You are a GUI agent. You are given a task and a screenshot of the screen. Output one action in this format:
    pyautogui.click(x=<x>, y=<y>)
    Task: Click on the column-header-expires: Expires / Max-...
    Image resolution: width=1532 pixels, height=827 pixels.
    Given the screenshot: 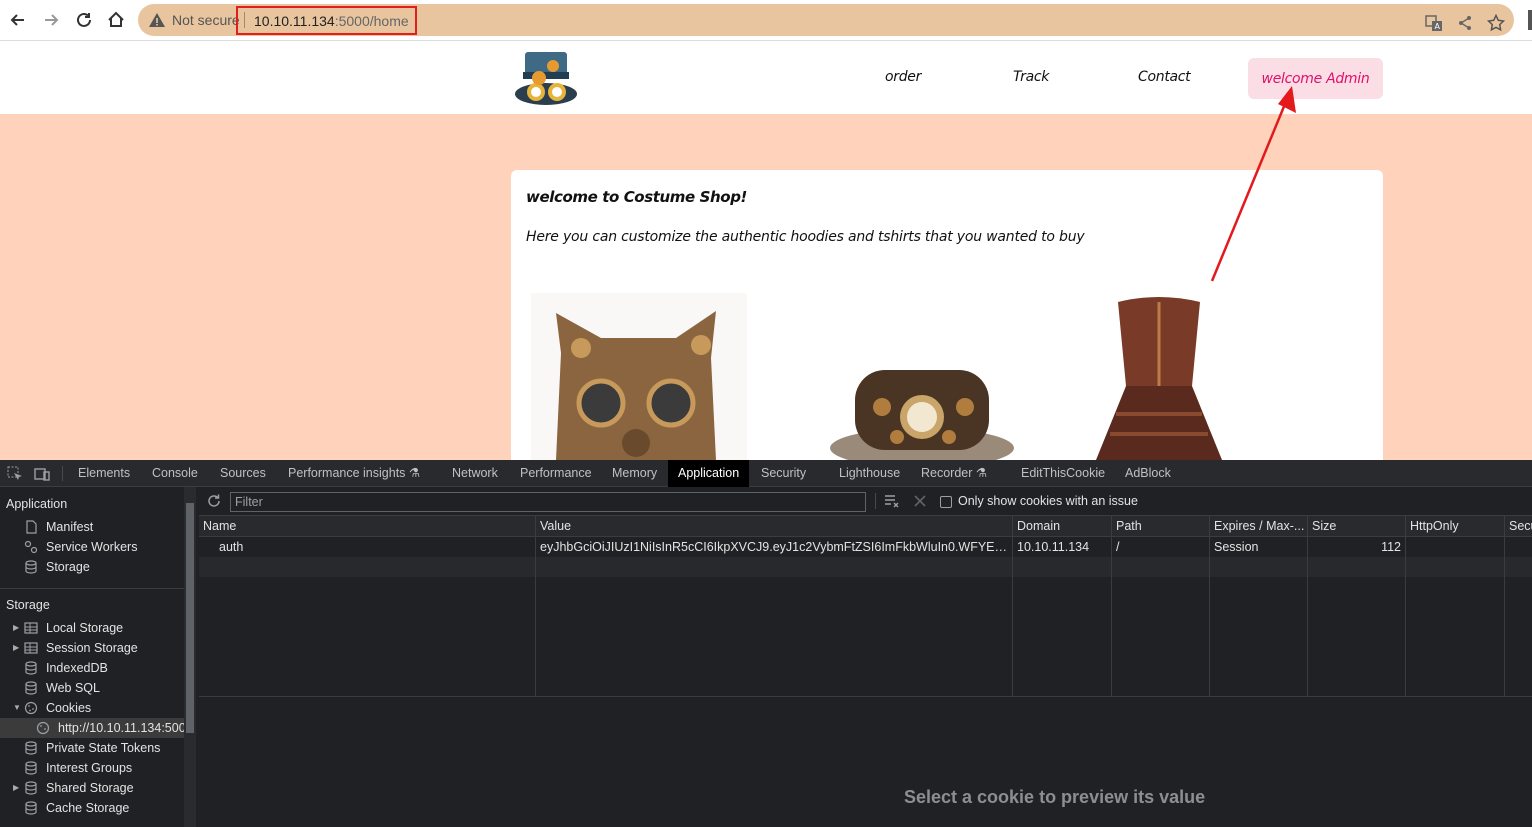 What is the action you would take?
    pyautogui.click(x=1258, y=526)
    